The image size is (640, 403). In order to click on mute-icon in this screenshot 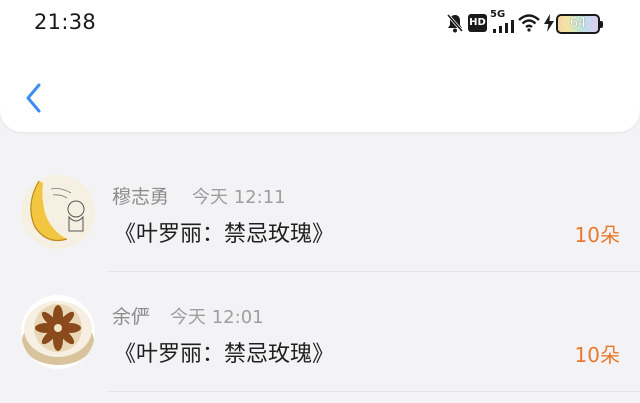, I will do `click(455, 23)`.